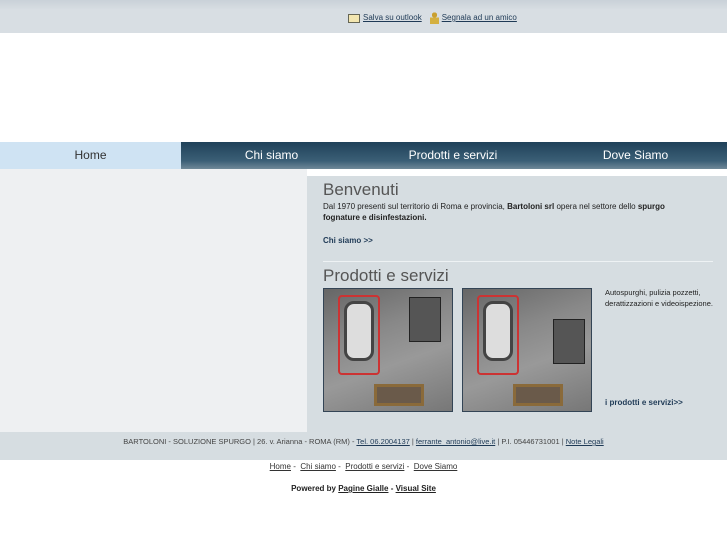 The image size is (727, 545). Describe the element at coordinates (382, 441) in the screenshot. I see `phone-link: Tel. 06.2004137` at that location.